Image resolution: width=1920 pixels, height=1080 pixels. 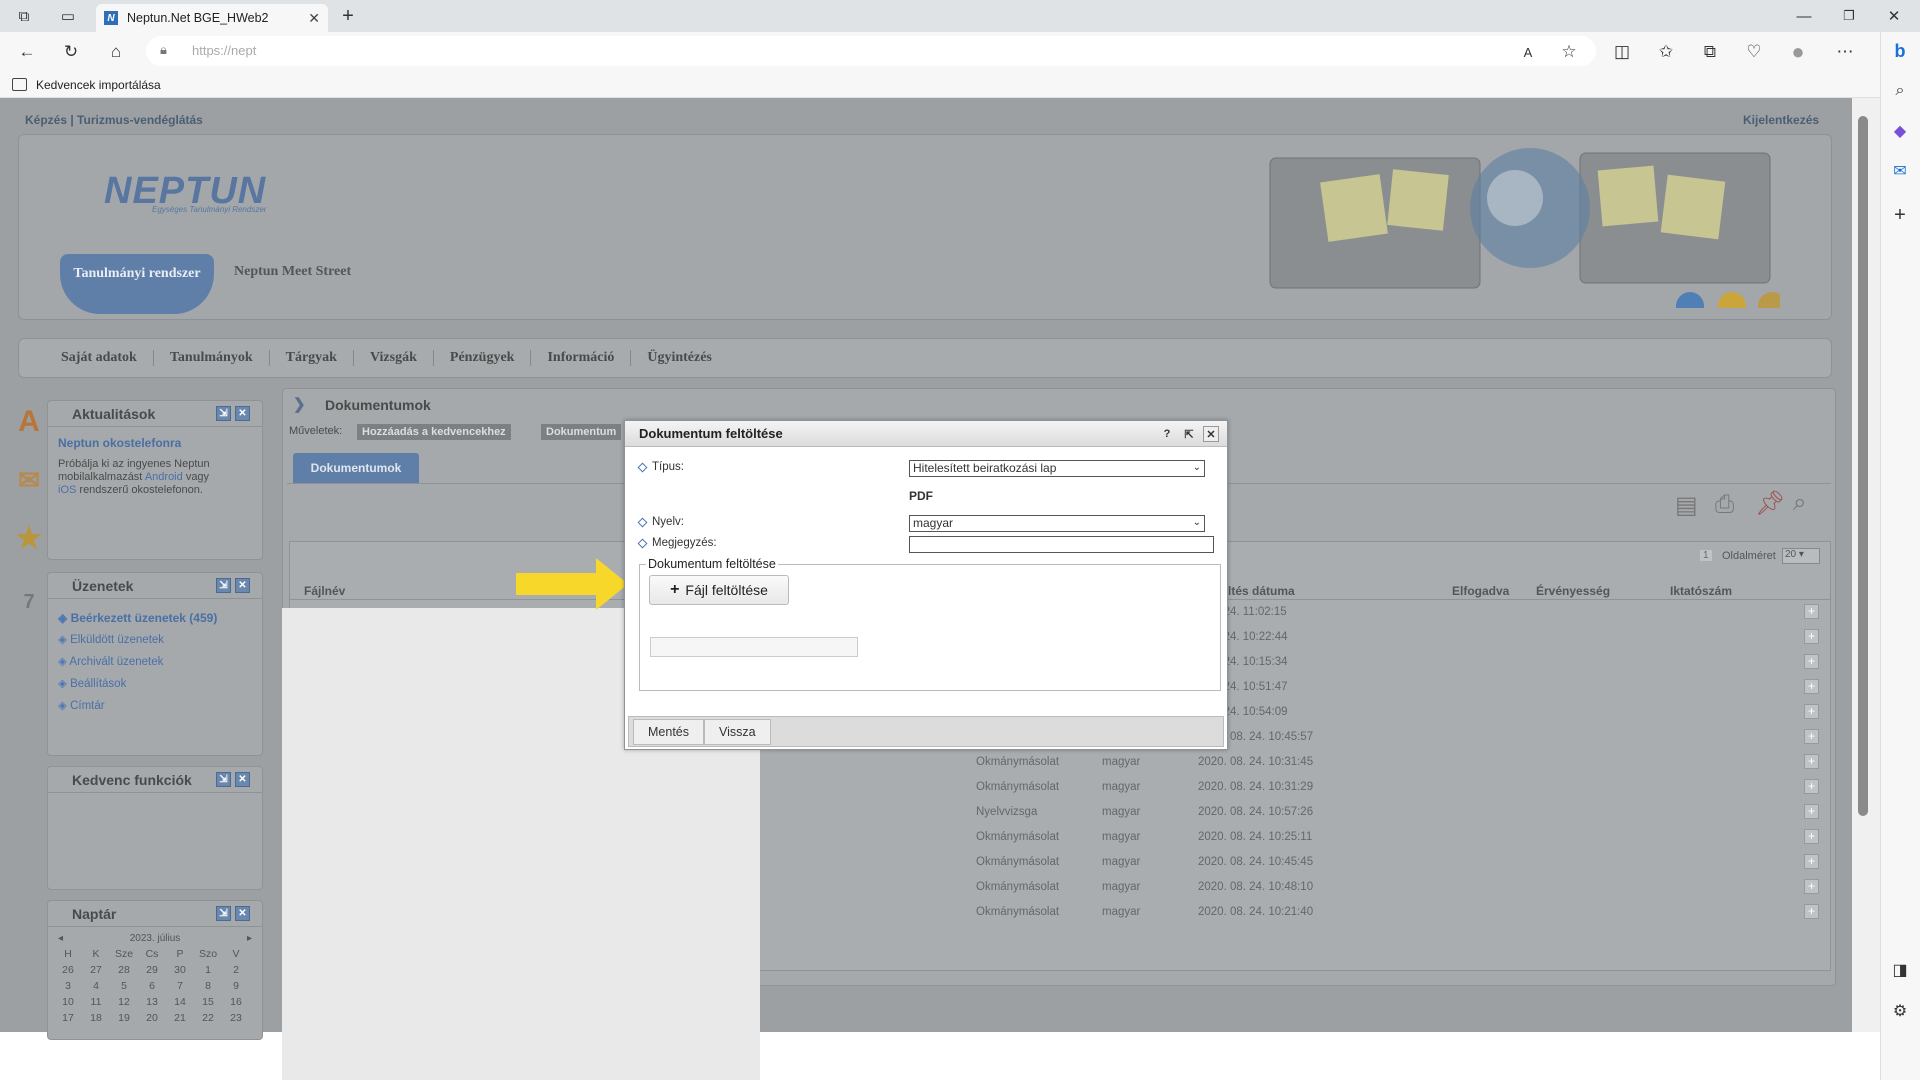 What do you see at coordinates (68, 1018) in the screenshot?
I see `calendar-day: 17` at bounding box center [68, 1018].